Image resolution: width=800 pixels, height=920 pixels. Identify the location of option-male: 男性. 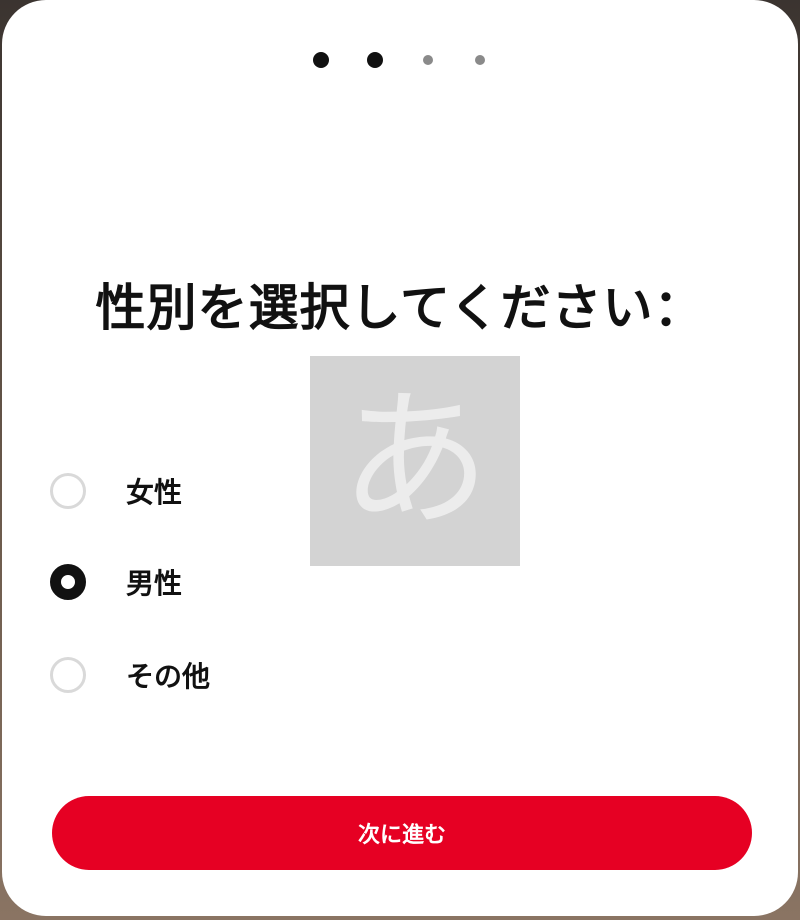
(116, 582).